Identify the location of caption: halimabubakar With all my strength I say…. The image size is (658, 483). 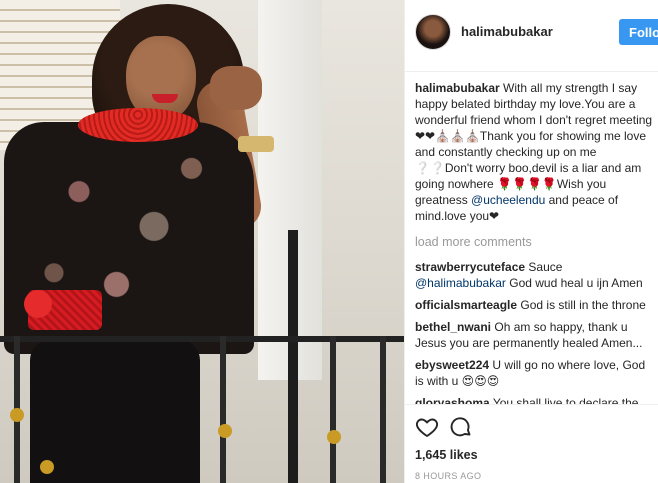
(534, 152).